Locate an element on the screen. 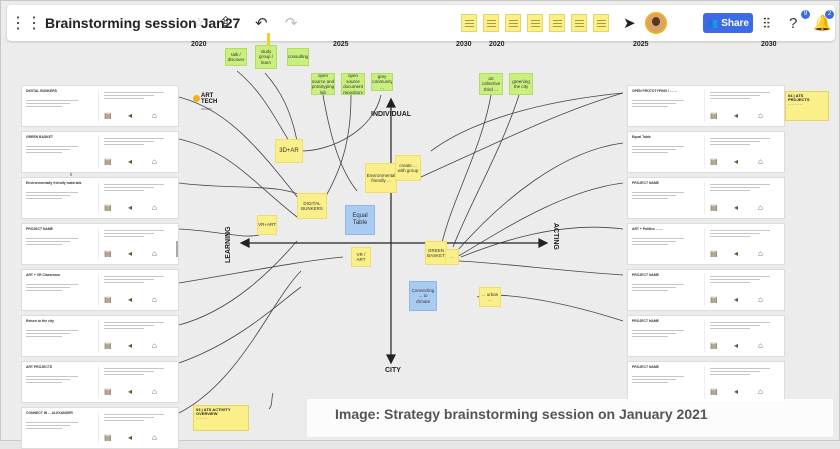  upload-icon: ⇪ is located at coordinates (225, 23).